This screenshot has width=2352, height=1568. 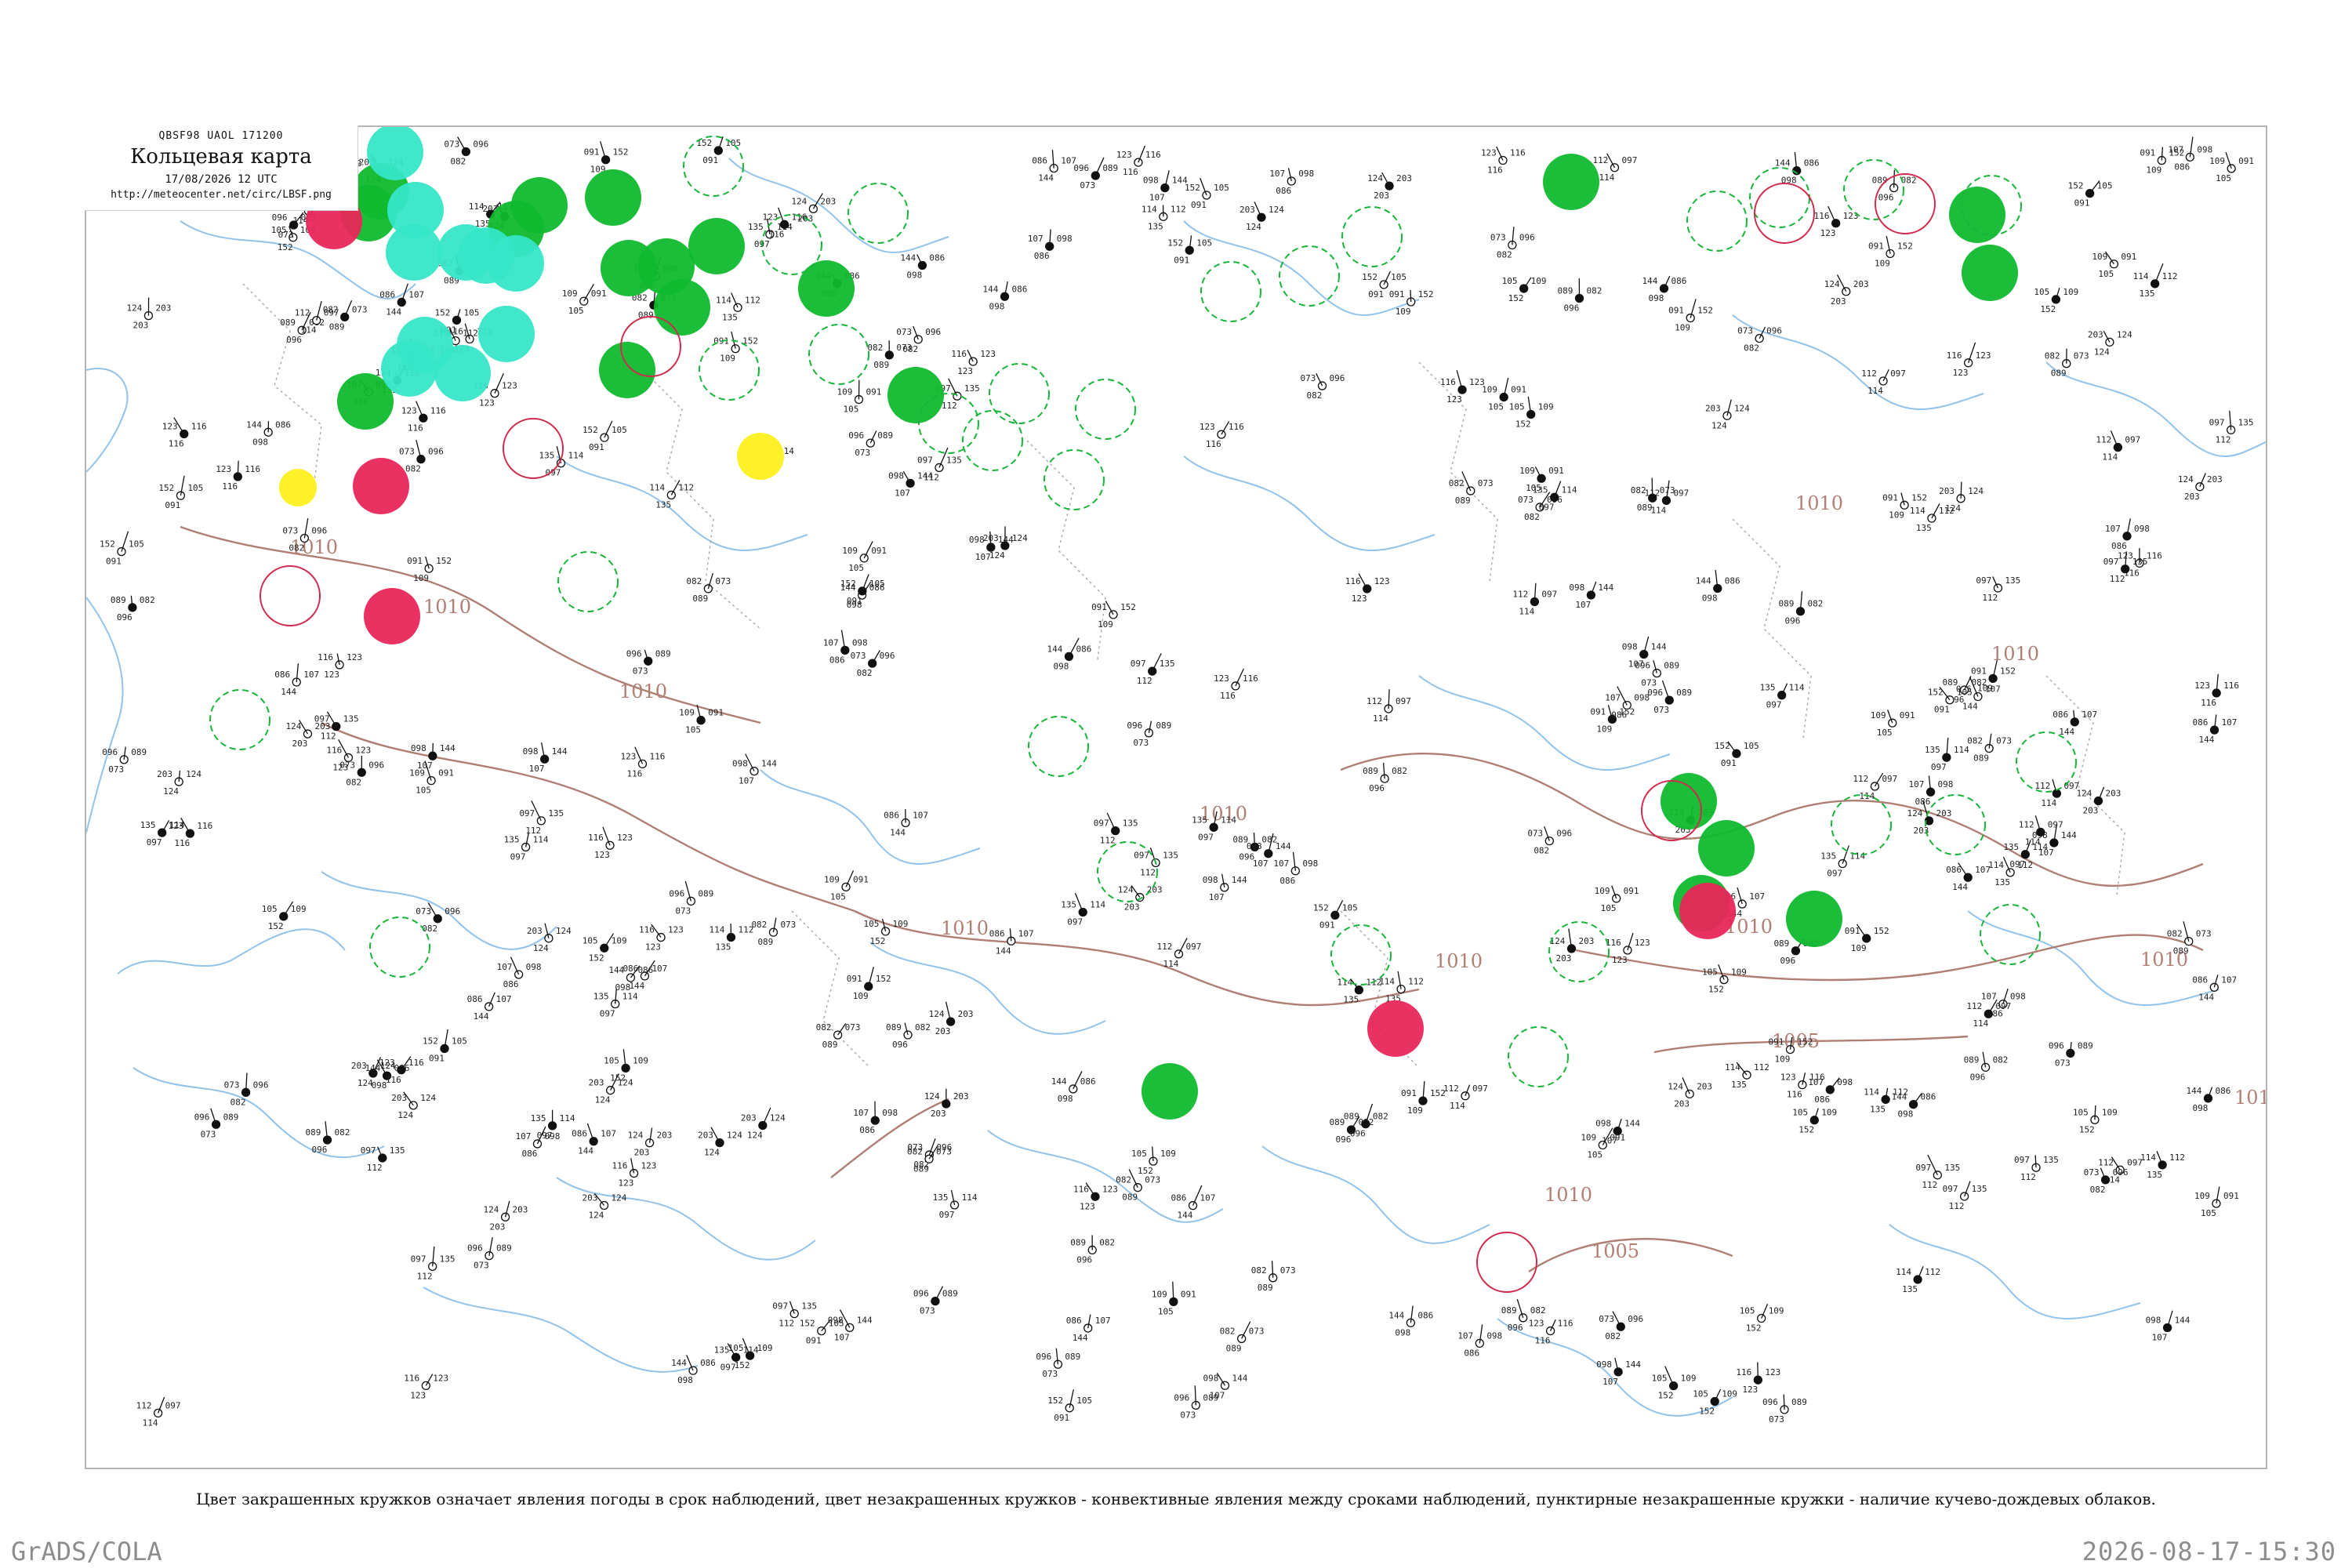 What do you see at coordinates (86, 1551) in the screenshot?
I see `footer-software: GrADS/COLA` at bounding box center [86, 1551].